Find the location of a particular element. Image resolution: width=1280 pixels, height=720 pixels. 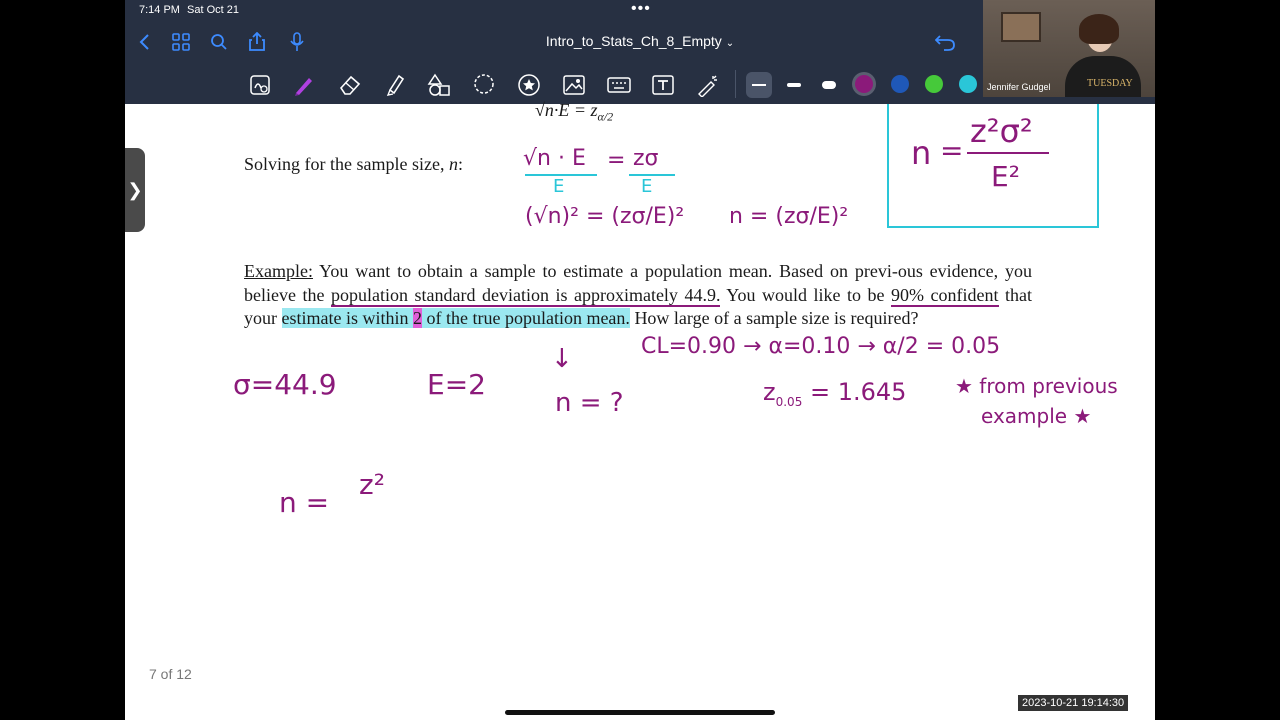

arrow-down-icon: ↓ is located at coordinates (562, 359).